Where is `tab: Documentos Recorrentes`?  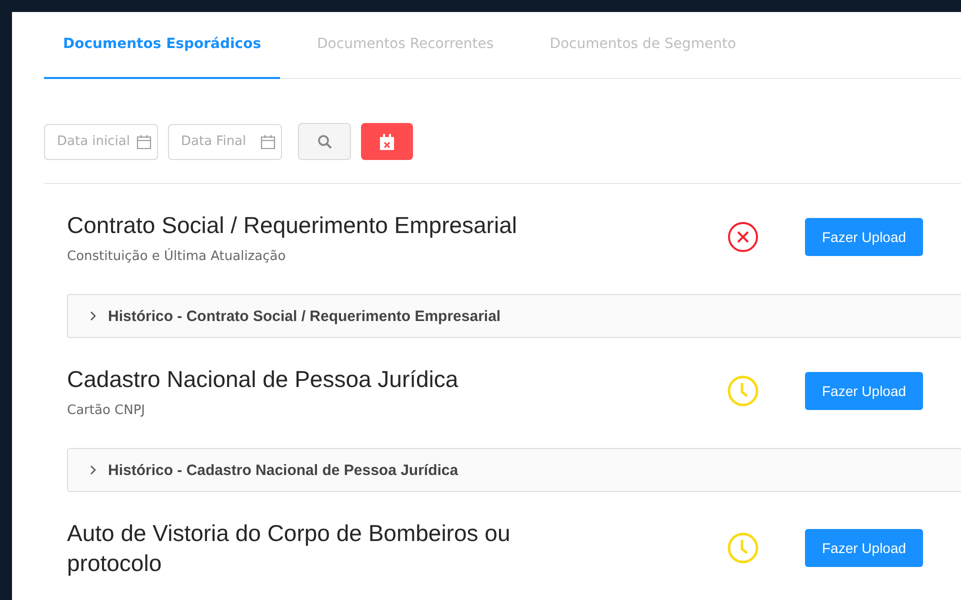
tab: Documentos Recorrentes is located at coordinates (405, 45).